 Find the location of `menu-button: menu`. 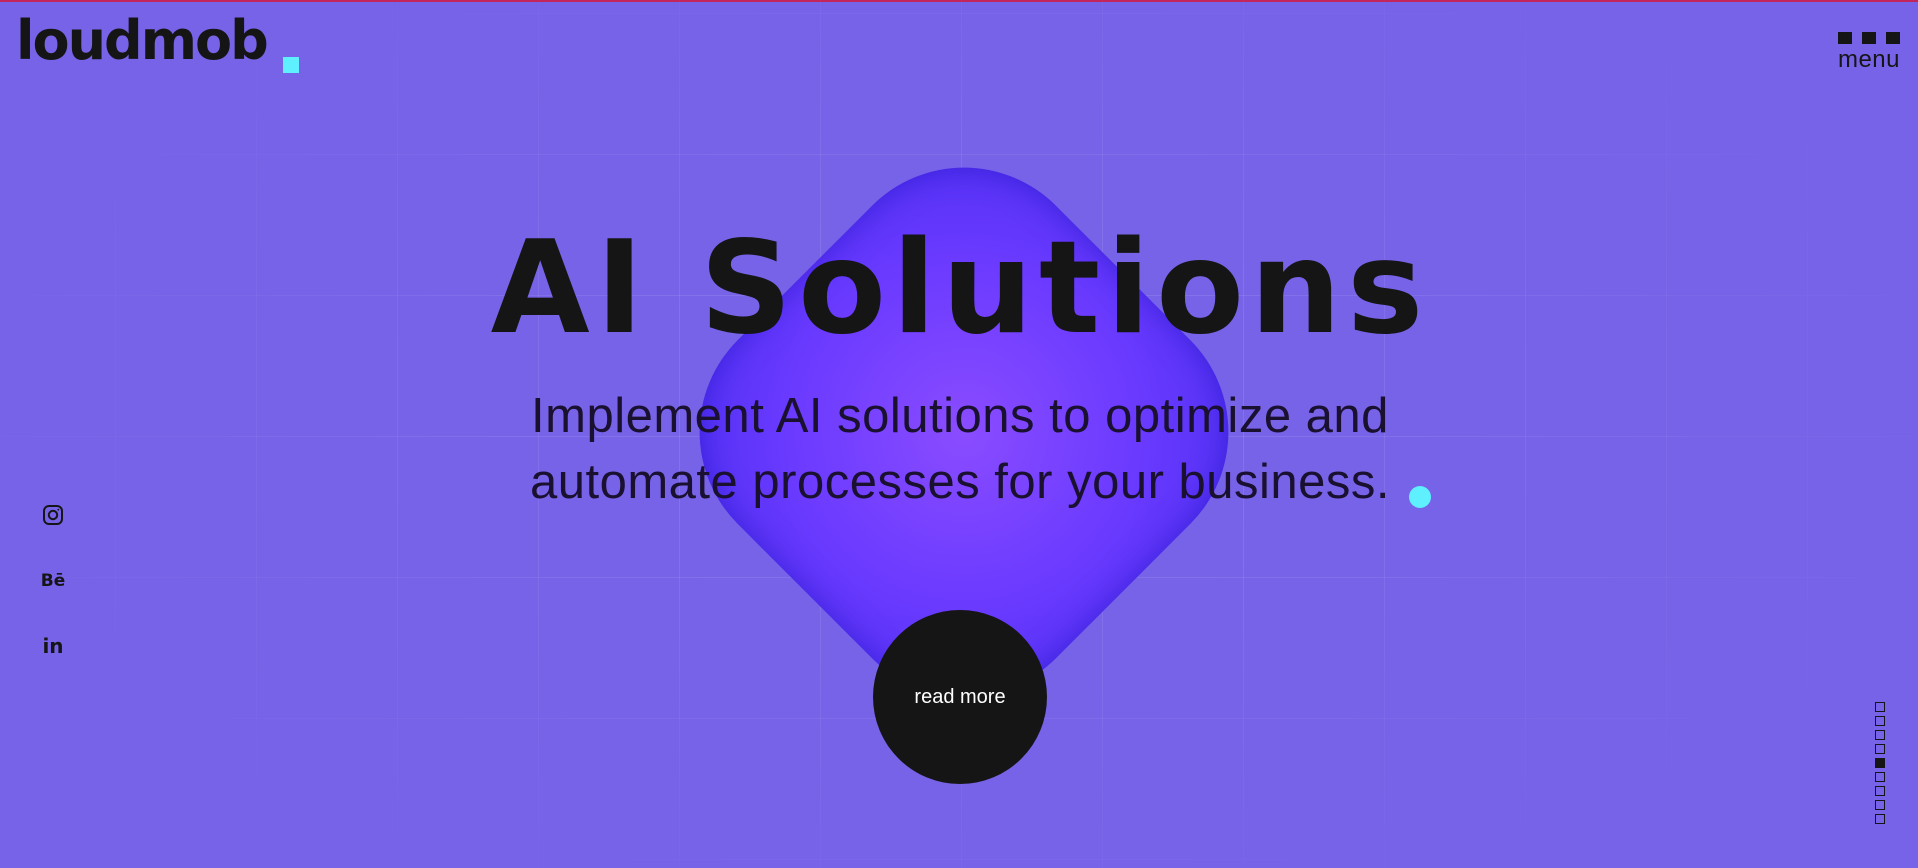

menu-button: menu is located at coordinates (1869, 52).